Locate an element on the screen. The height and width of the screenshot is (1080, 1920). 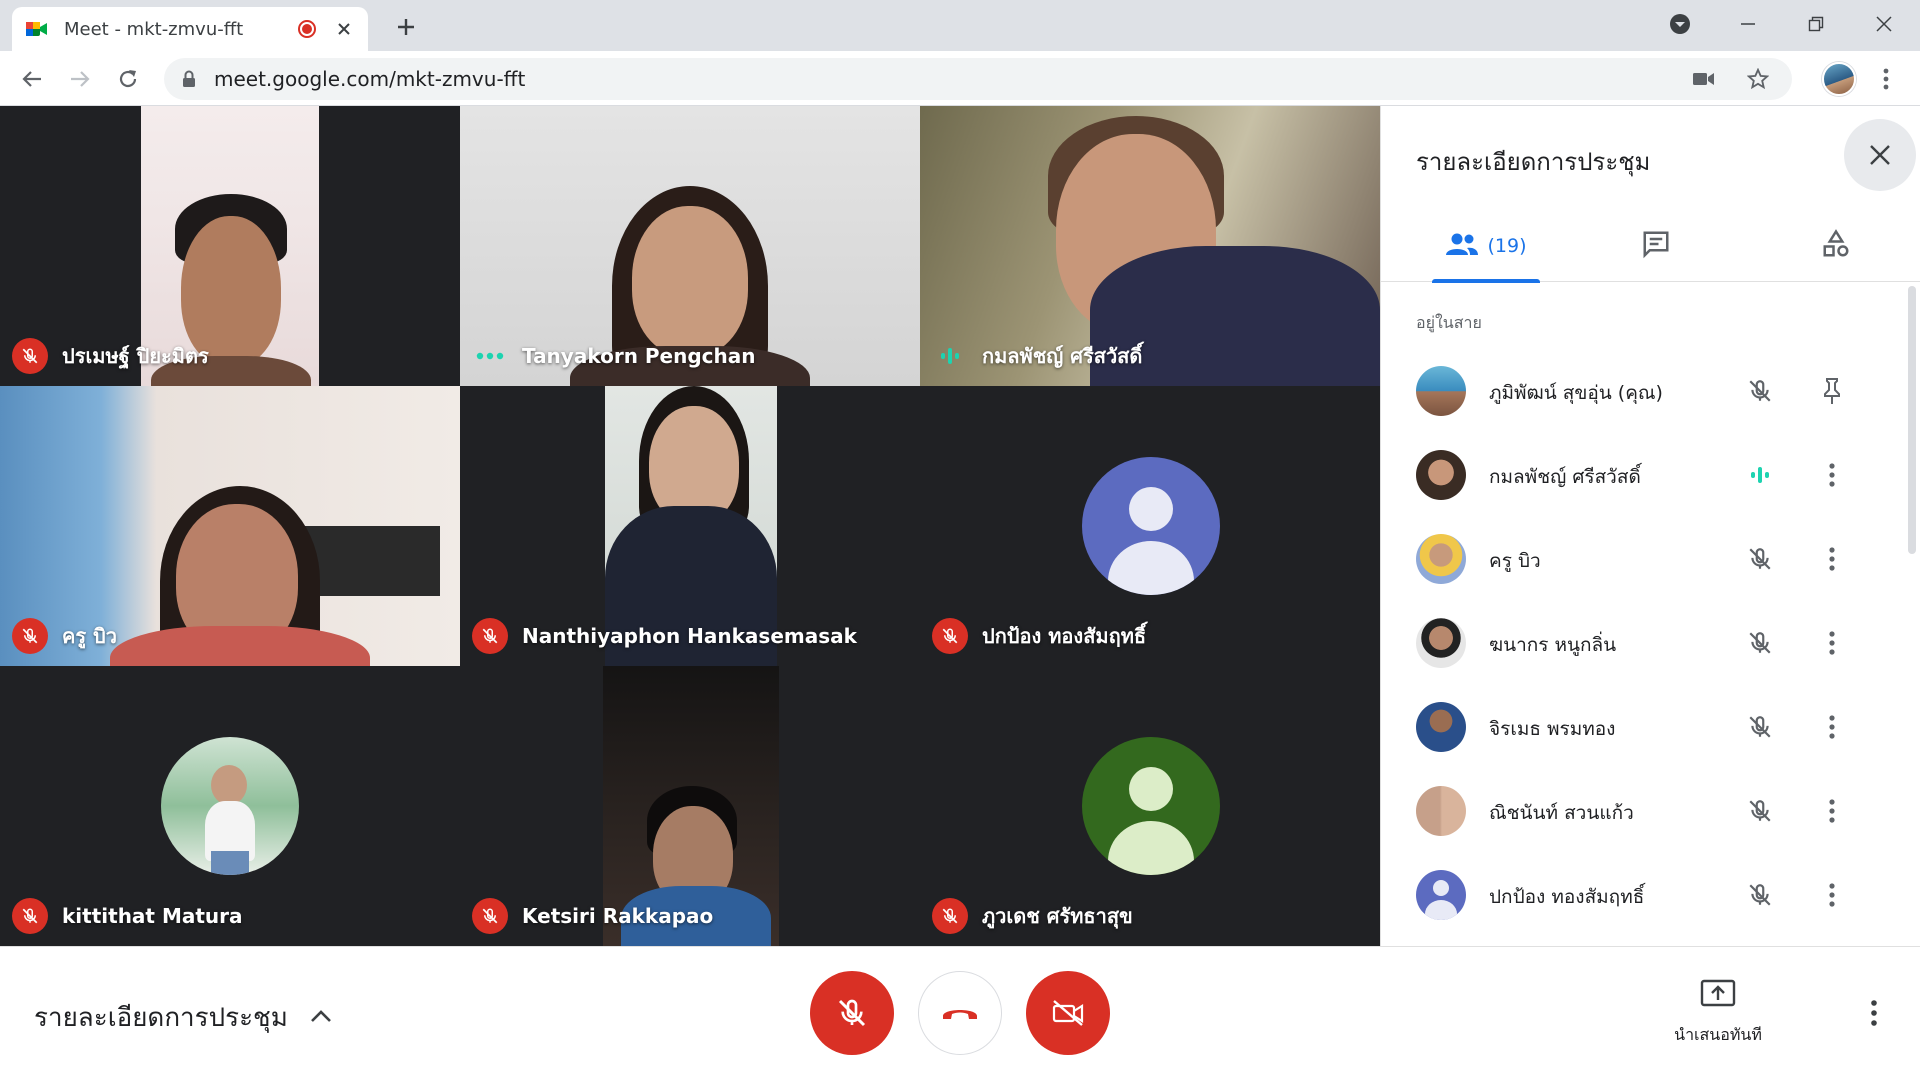
leave-call-button is located at coordinates (960, 1013).